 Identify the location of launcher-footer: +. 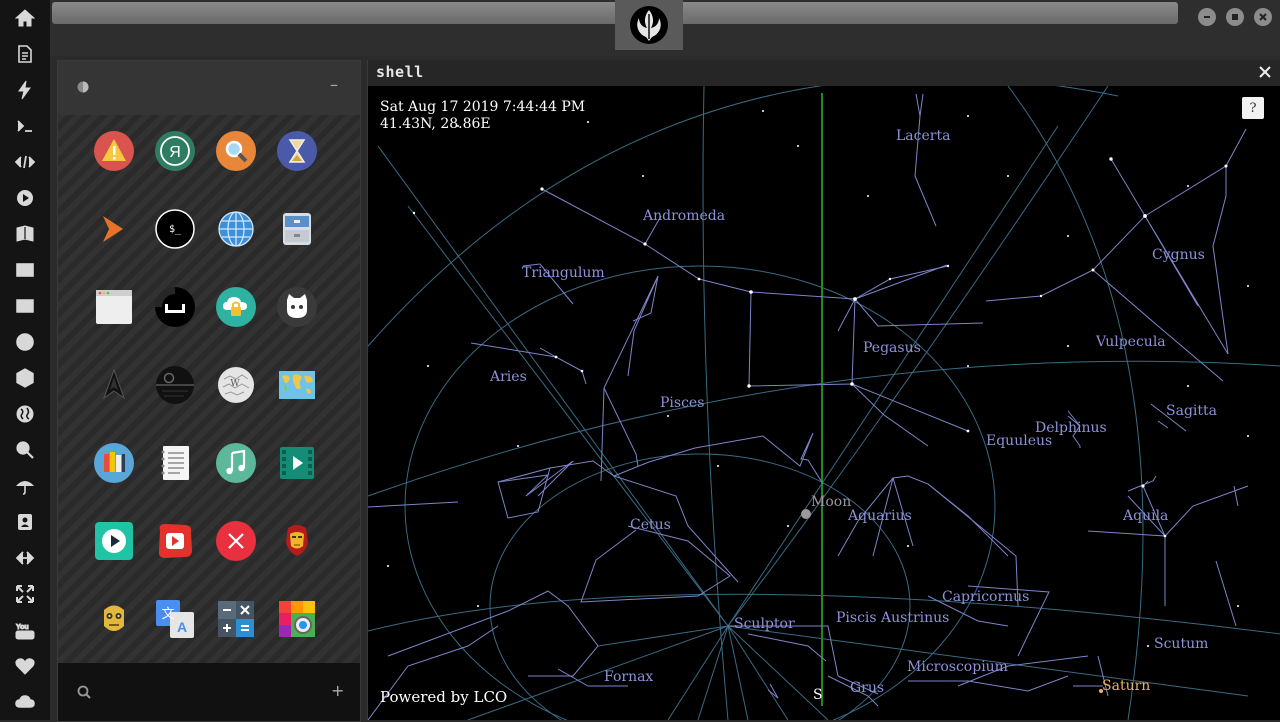
(209, 692).